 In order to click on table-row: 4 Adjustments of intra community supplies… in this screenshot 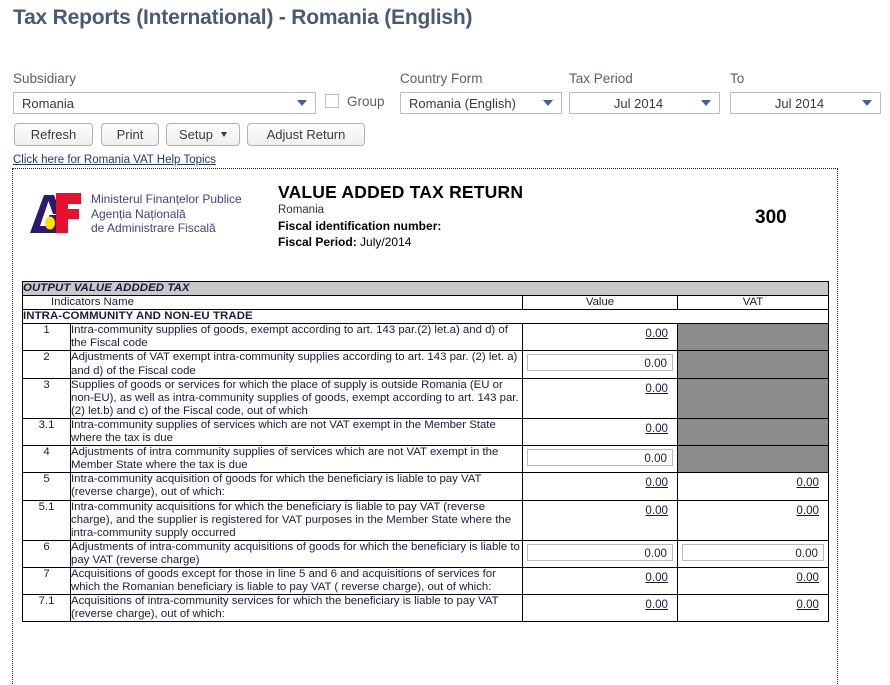, I will do `click(425, 459)`.